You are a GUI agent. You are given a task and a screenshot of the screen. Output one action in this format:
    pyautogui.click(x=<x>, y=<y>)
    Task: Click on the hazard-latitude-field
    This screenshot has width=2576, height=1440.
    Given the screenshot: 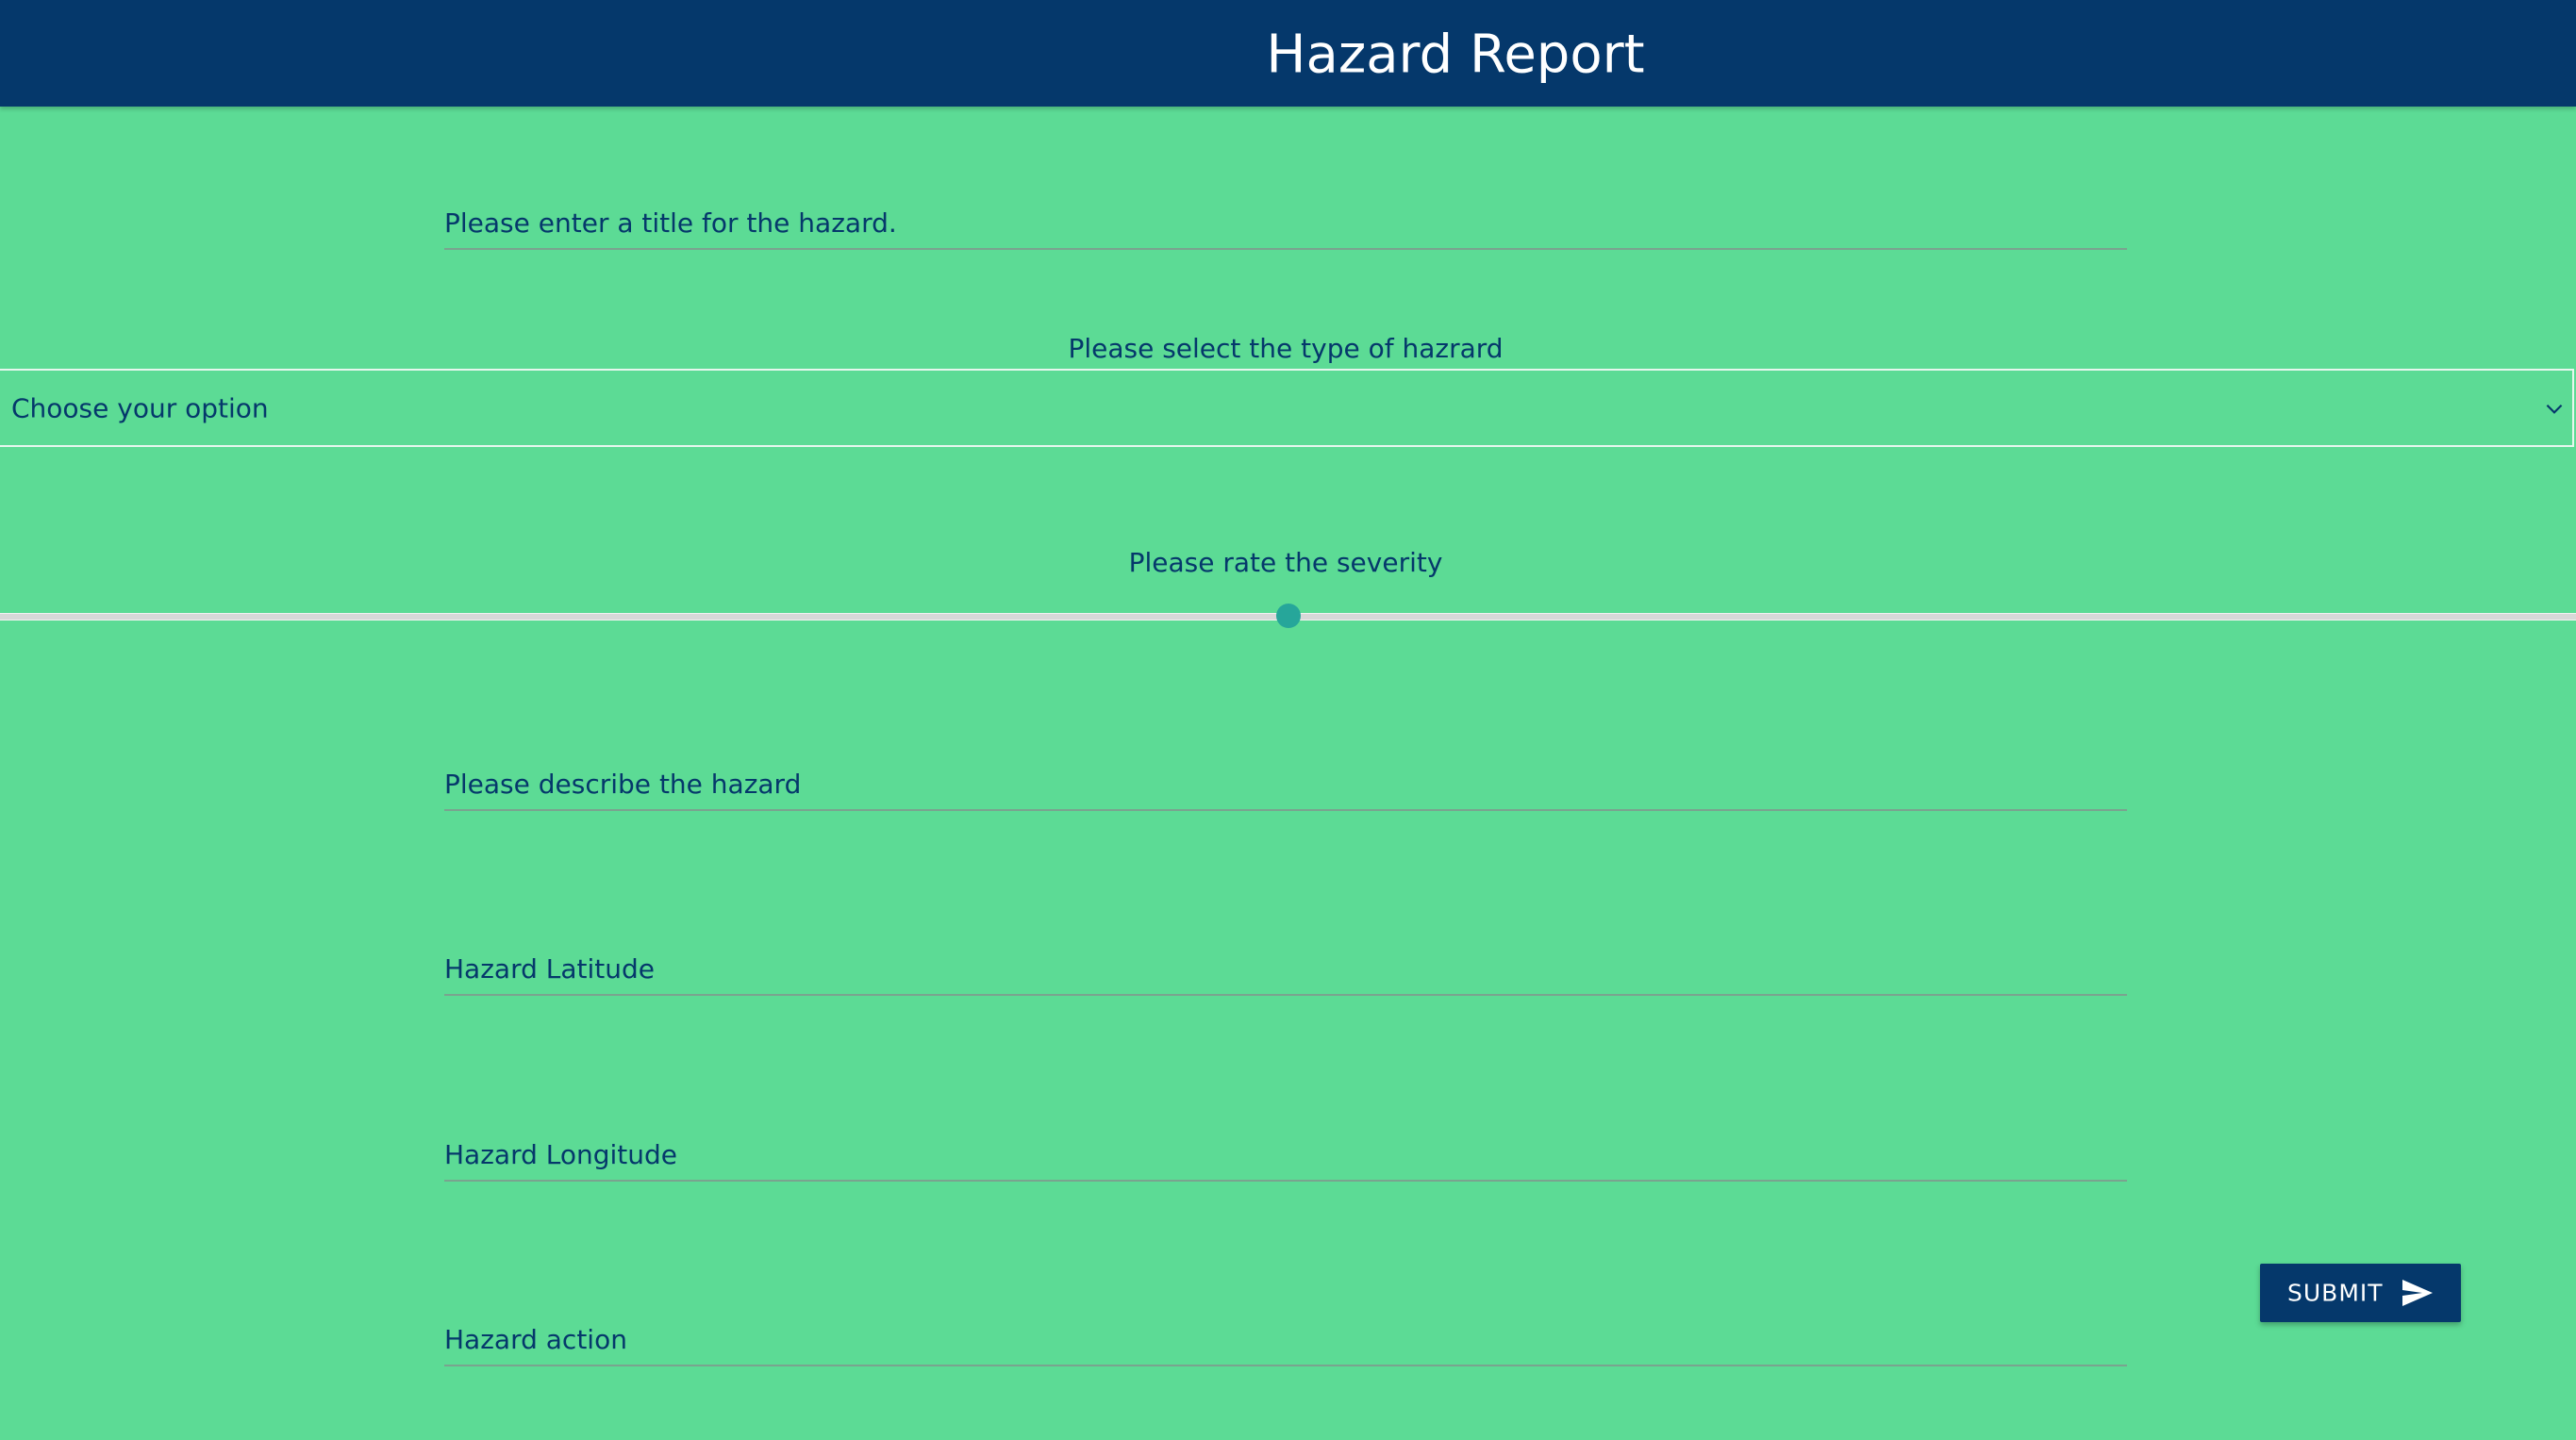 What is the action you would take?
    pyautogui.click(x=1285, y=962)
    